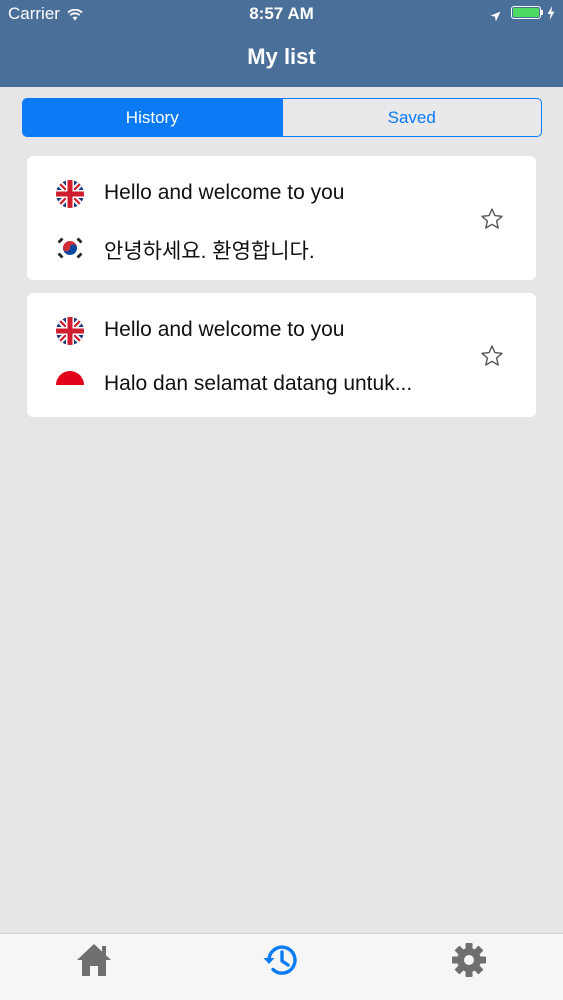 Image resolution: width=563 pixels, height=1000 pixels. I want to click on charging-bolt-icon, so click(551, 15).